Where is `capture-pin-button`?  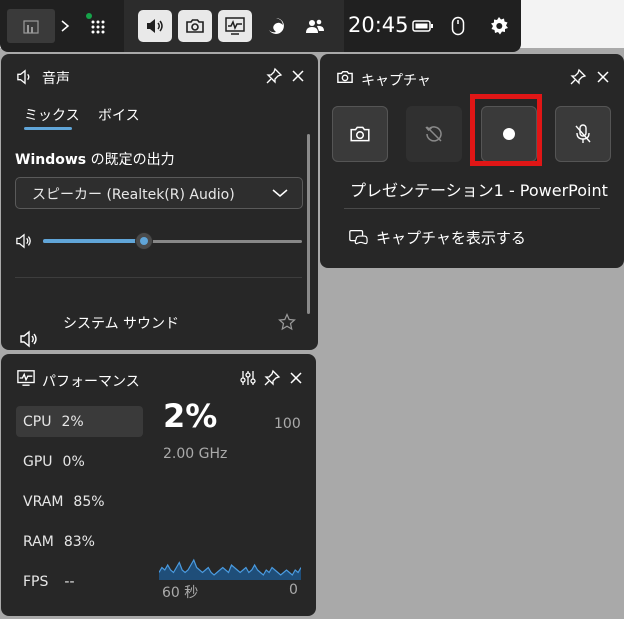
capture-pin-button is located at coordinates (578, 77).